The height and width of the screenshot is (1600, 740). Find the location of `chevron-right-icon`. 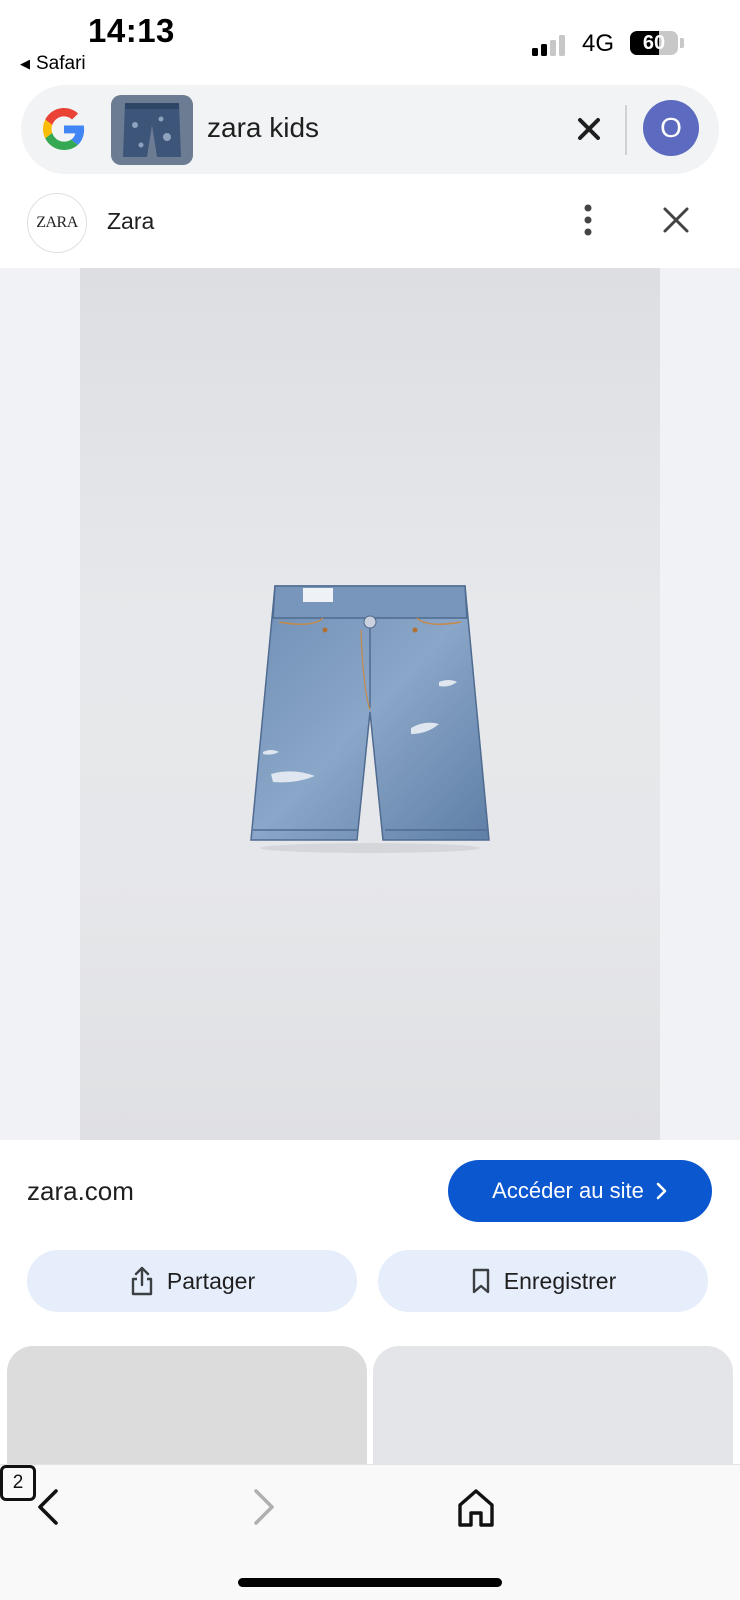

chevron-right-icon is located at coordinates (661, 1191).